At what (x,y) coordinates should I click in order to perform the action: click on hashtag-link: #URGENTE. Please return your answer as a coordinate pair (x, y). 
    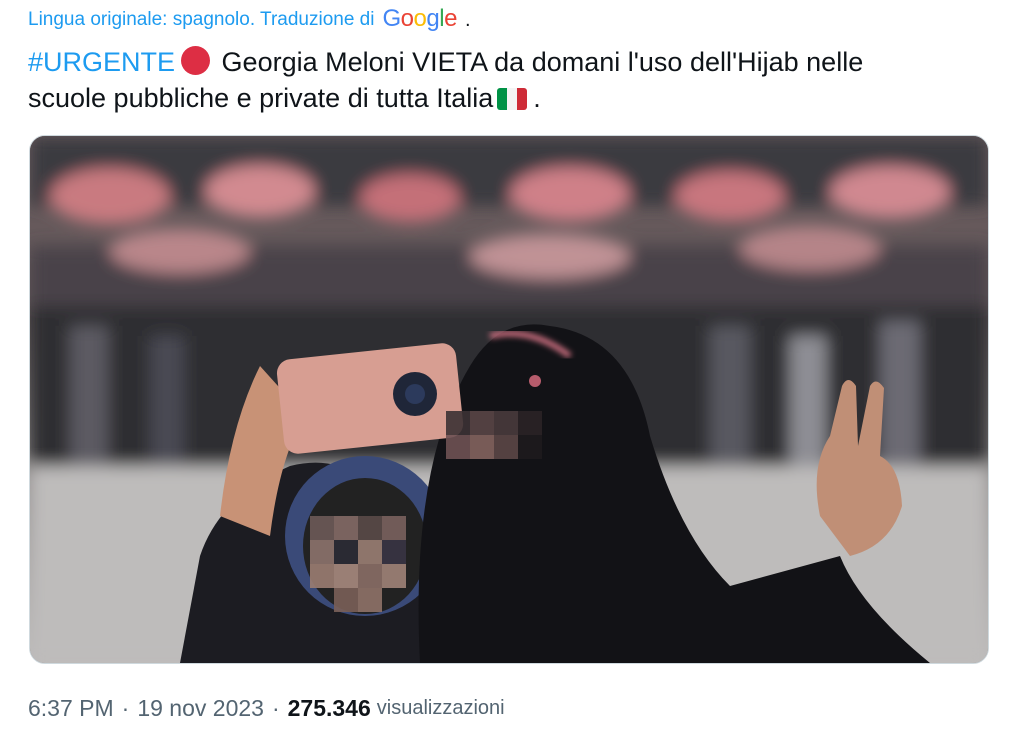
    Looking at the image, I should click on (101, 62).